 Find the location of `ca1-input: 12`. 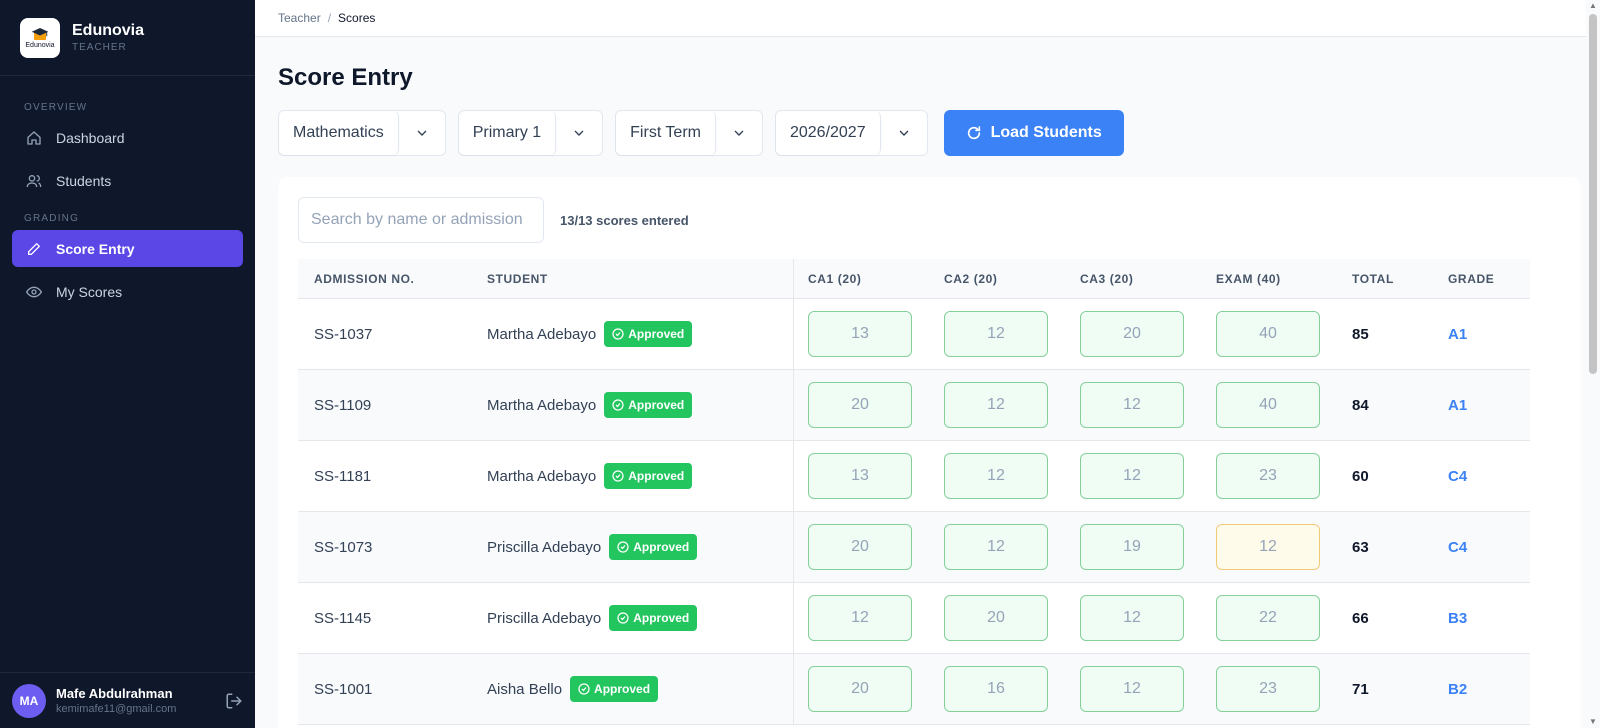

ca1-input: 12 is located at coordinates (860, 618).